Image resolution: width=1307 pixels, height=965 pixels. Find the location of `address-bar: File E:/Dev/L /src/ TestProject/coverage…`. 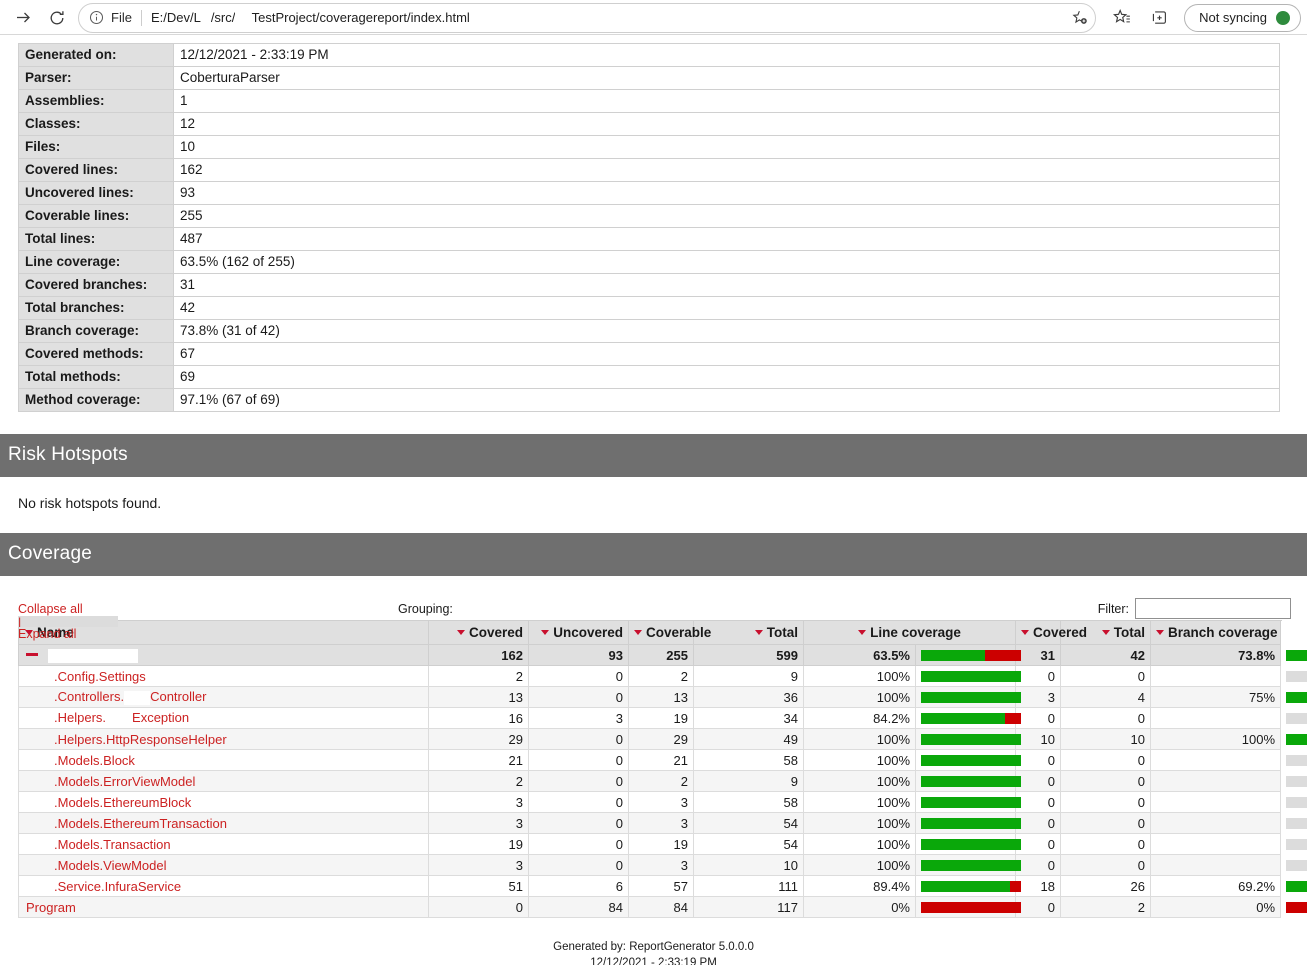

address-bar: File E:/Dev/L /src/ TestProject/coverage… is located at coordinates (587, 17).